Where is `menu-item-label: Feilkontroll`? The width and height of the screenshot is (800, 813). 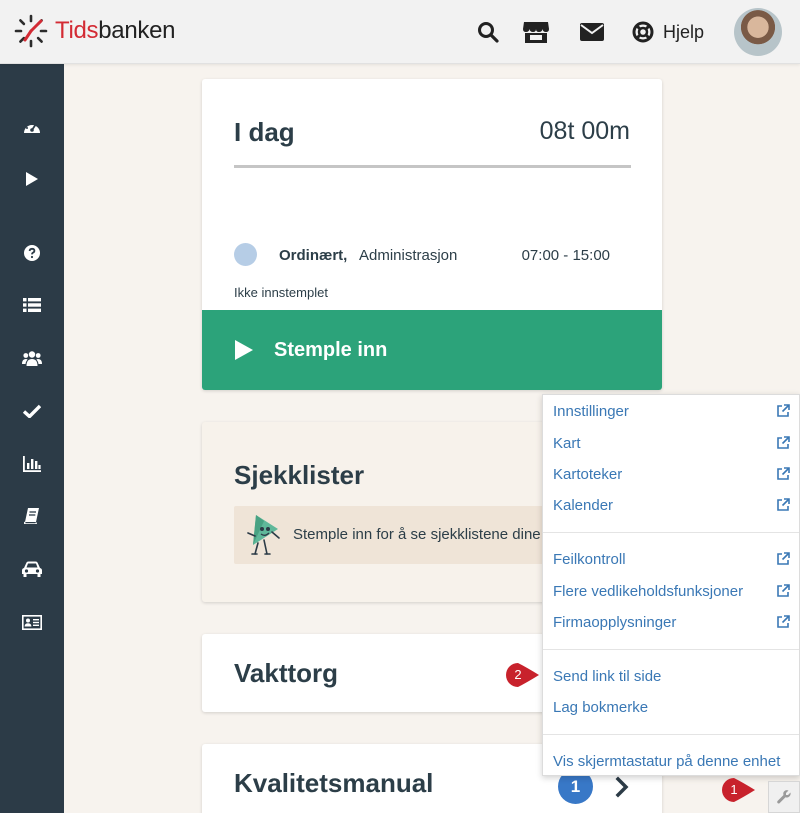
menu-item-label: Feilkontroll is located at coordinates (589, 559).